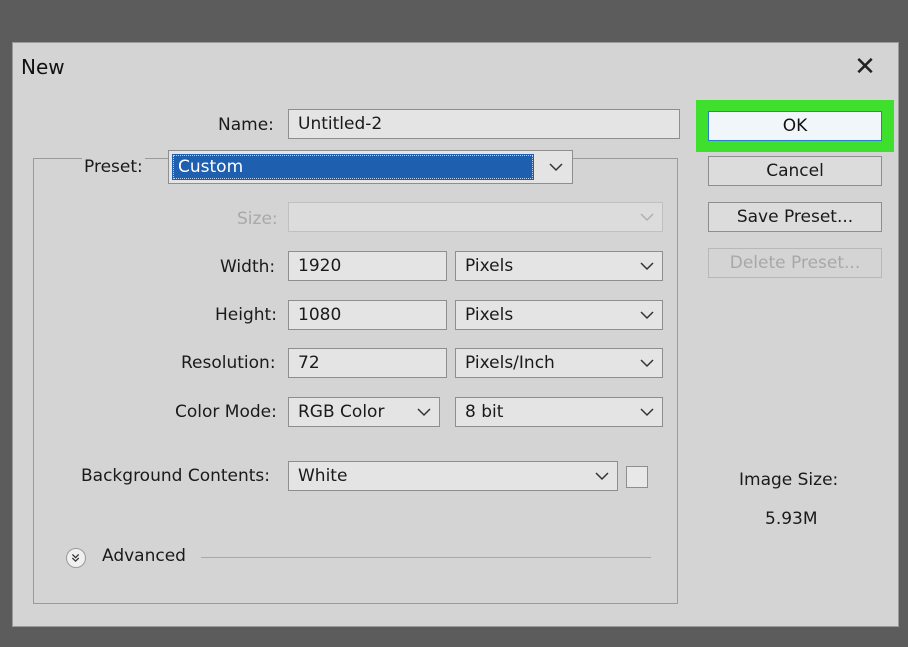 This screenshot has width=908, height=647. Describe the element at coordinates (795, 171) in the screenshot. I see `cancel-button: Cancel` at that location.